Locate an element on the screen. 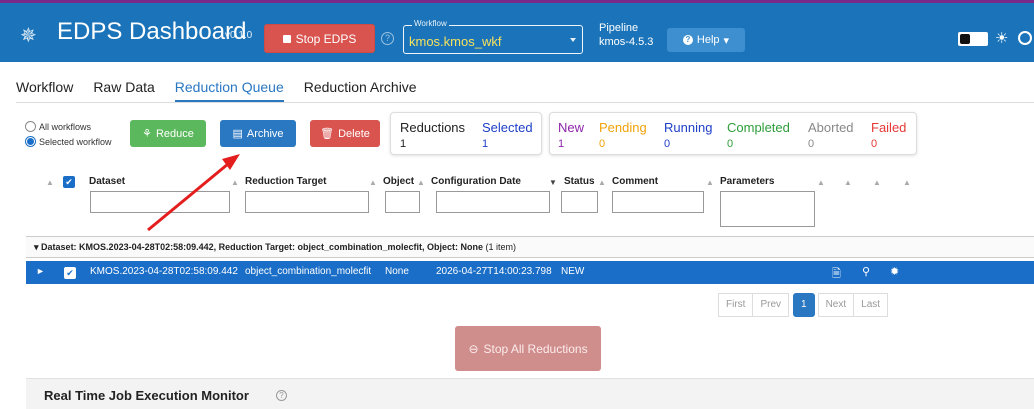 This screenshot has height=409, width=1034. archive-icon: ▤ is located at coordinates (237, 134).